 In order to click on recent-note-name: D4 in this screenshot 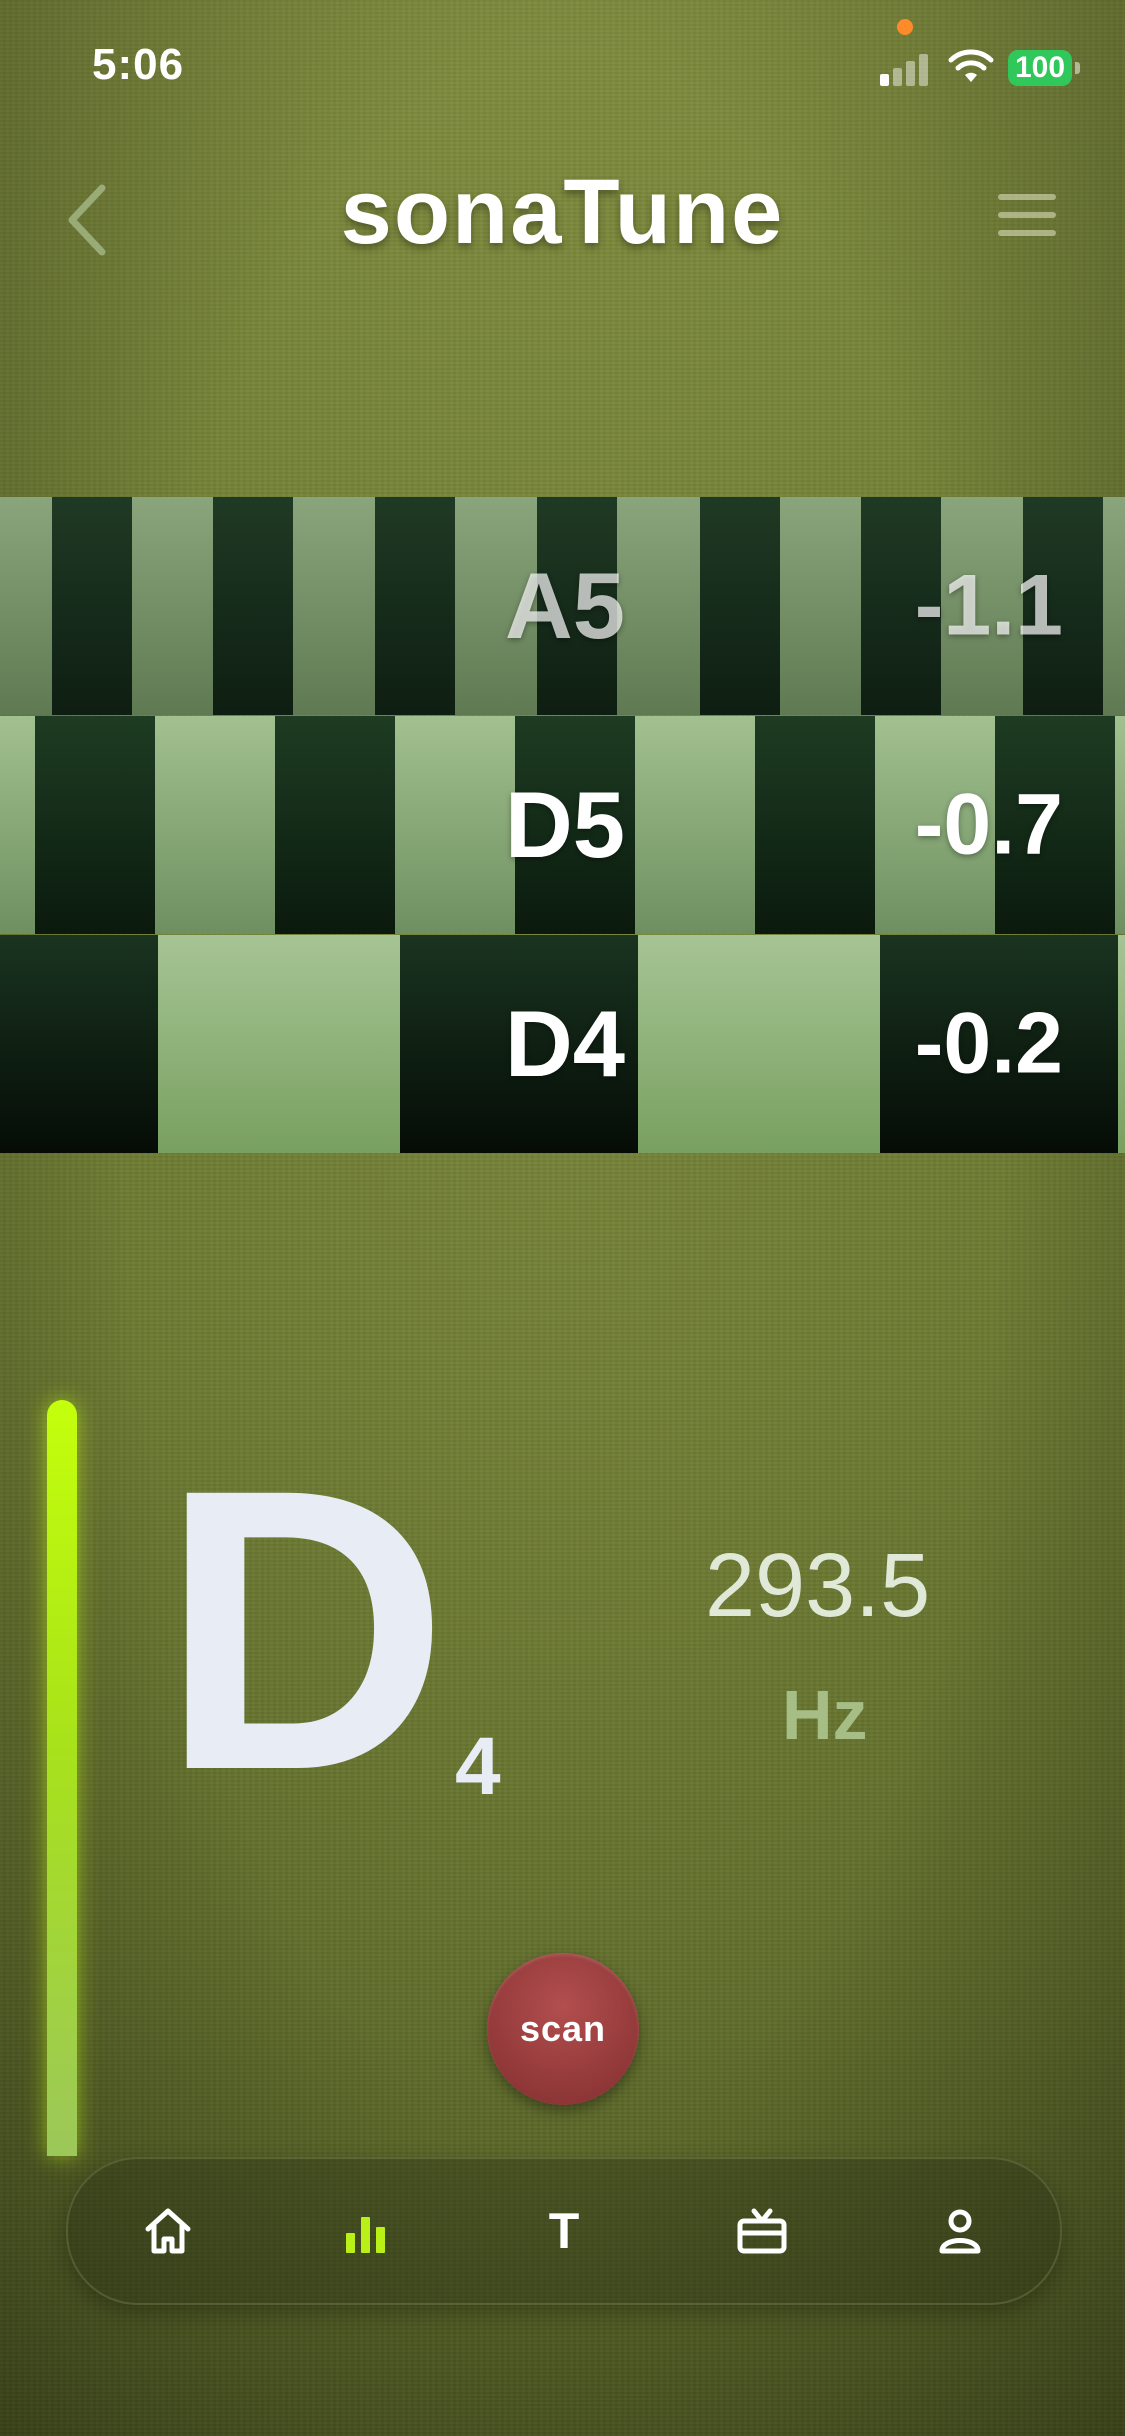, I will do `click(564, 1043)`.